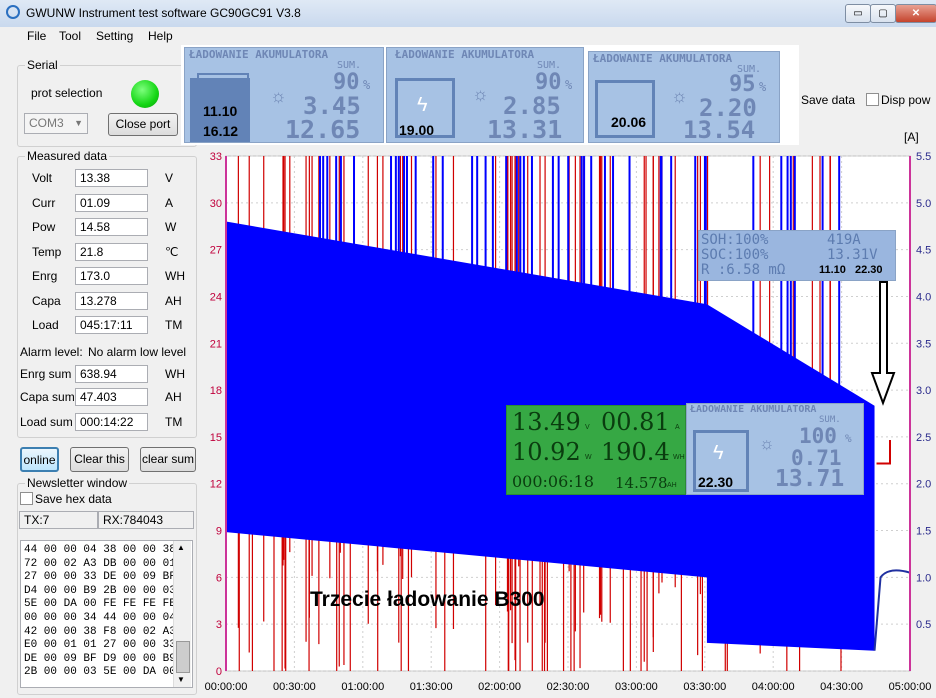 This screenshot has width=936, height=698. Describe the element at coordinates (773, 687) in the screenshot. I see `x-tick-label: 04:00:00` at that location.